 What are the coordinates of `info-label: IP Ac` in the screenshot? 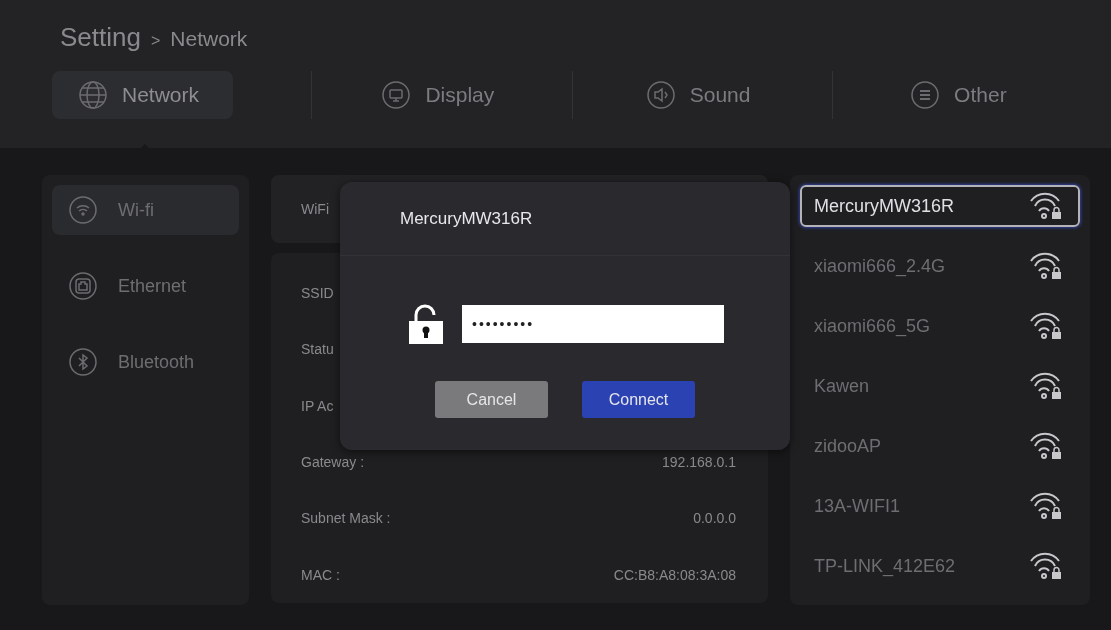 It's located at (317, 405).